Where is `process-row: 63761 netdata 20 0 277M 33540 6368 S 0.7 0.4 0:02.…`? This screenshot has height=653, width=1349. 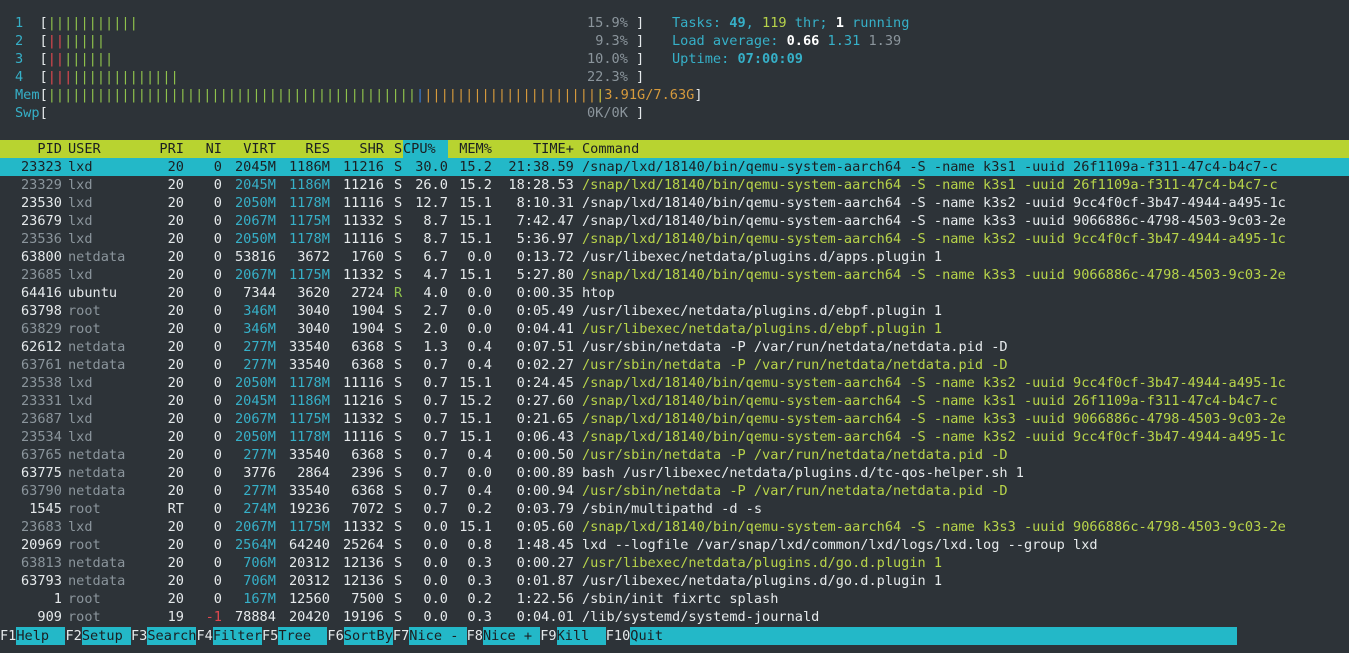
process-row: 63761 netdata 20 0 277M 33540 6368 S 0.7 0.4 0:02.… is located at coordinates (674, 365).